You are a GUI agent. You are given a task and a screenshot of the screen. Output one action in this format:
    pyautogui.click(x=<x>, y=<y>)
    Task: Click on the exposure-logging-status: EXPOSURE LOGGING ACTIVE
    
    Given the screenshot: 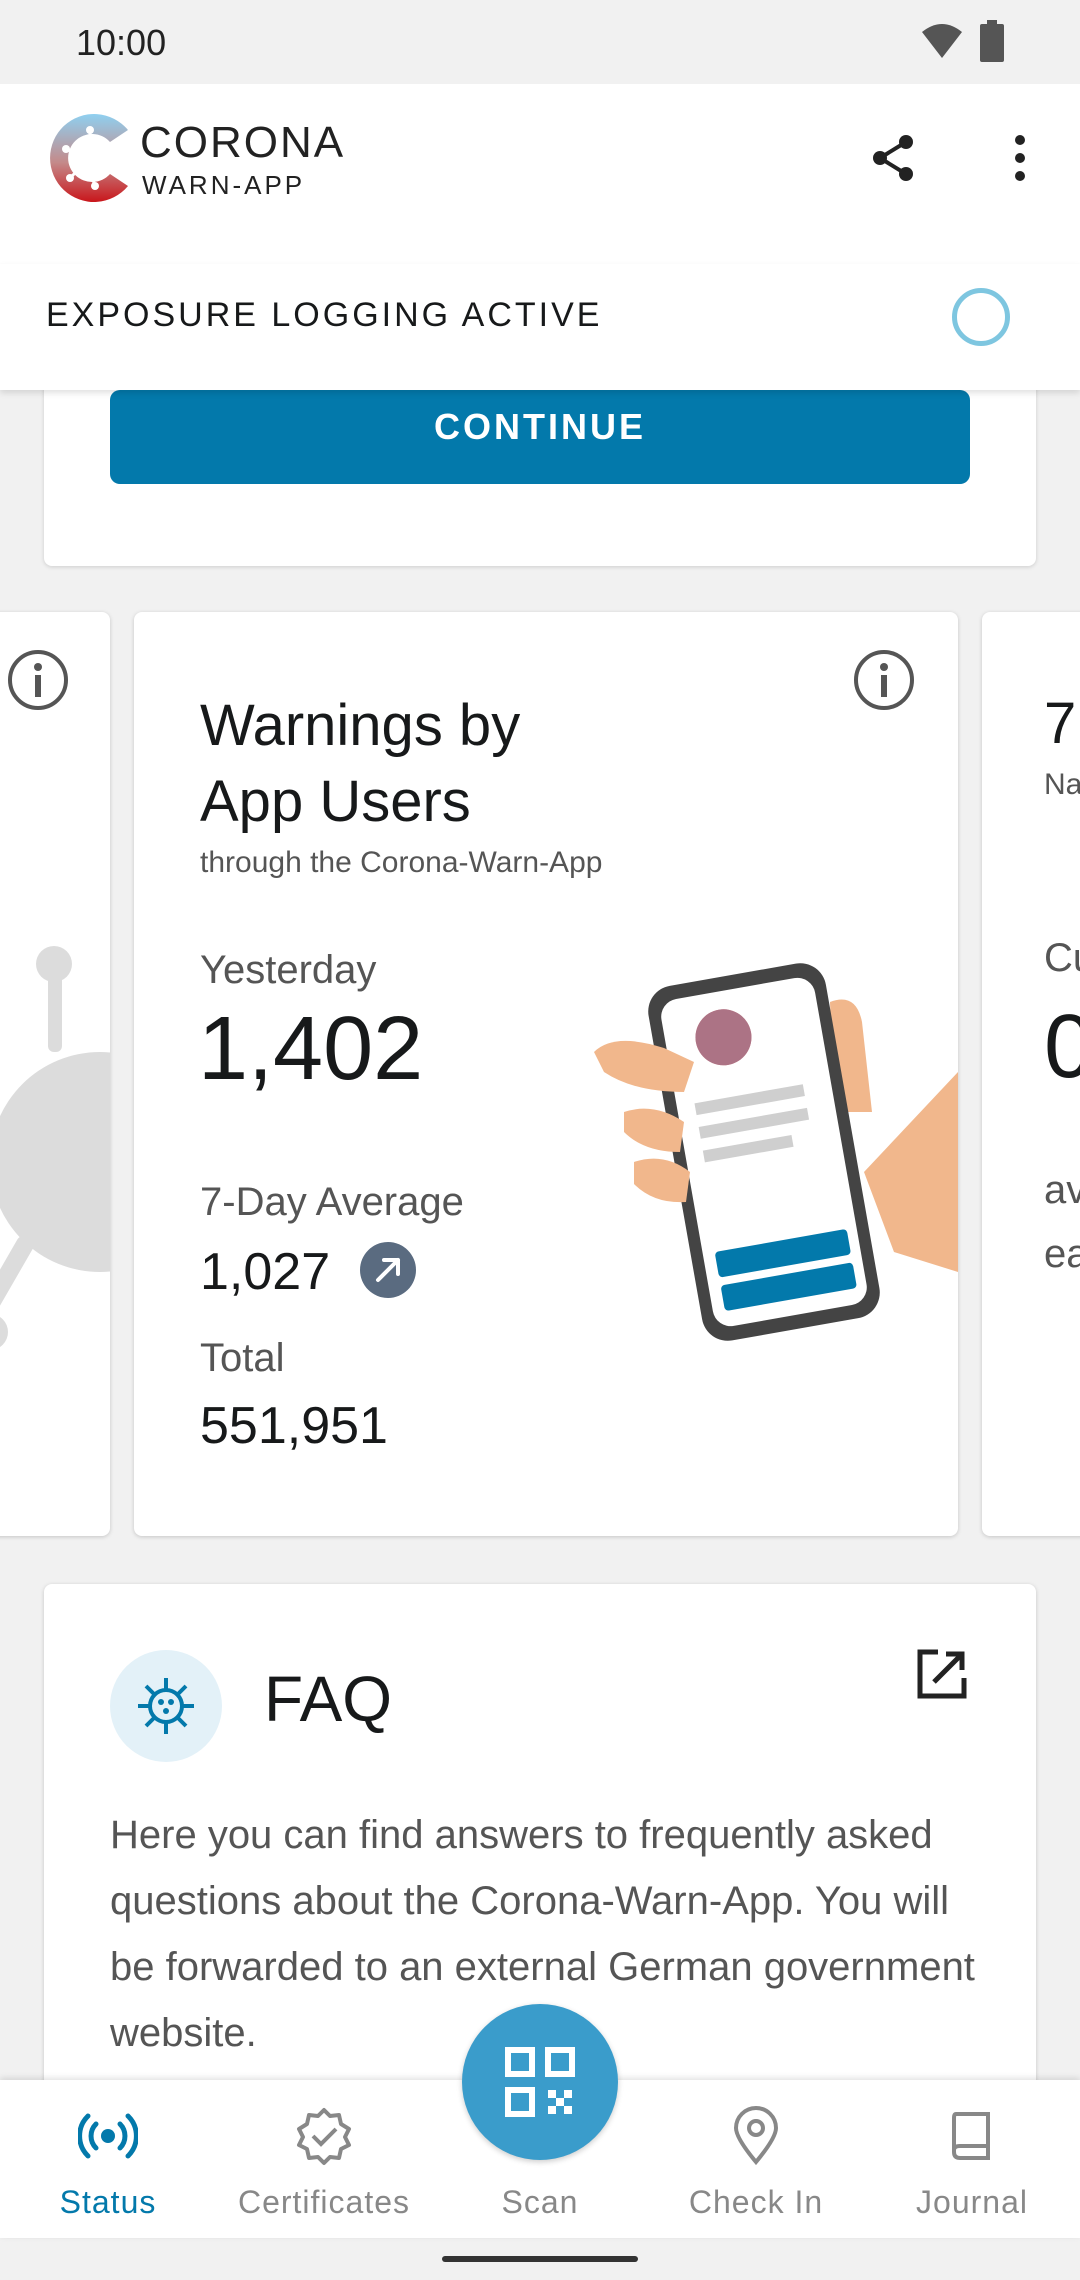 What is the action you would take?
    pyautogui.click(x=540, y=327)
    